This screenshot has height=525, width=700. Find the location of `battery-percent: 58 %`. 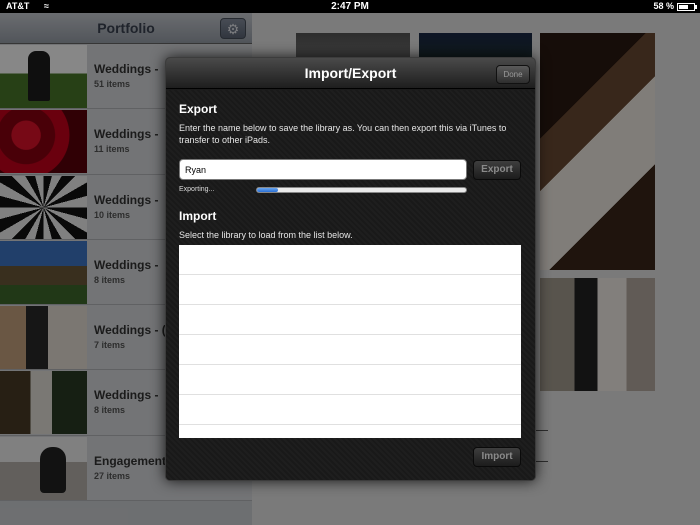

battery-percent: 58 % is located at coordinates (663, 6).